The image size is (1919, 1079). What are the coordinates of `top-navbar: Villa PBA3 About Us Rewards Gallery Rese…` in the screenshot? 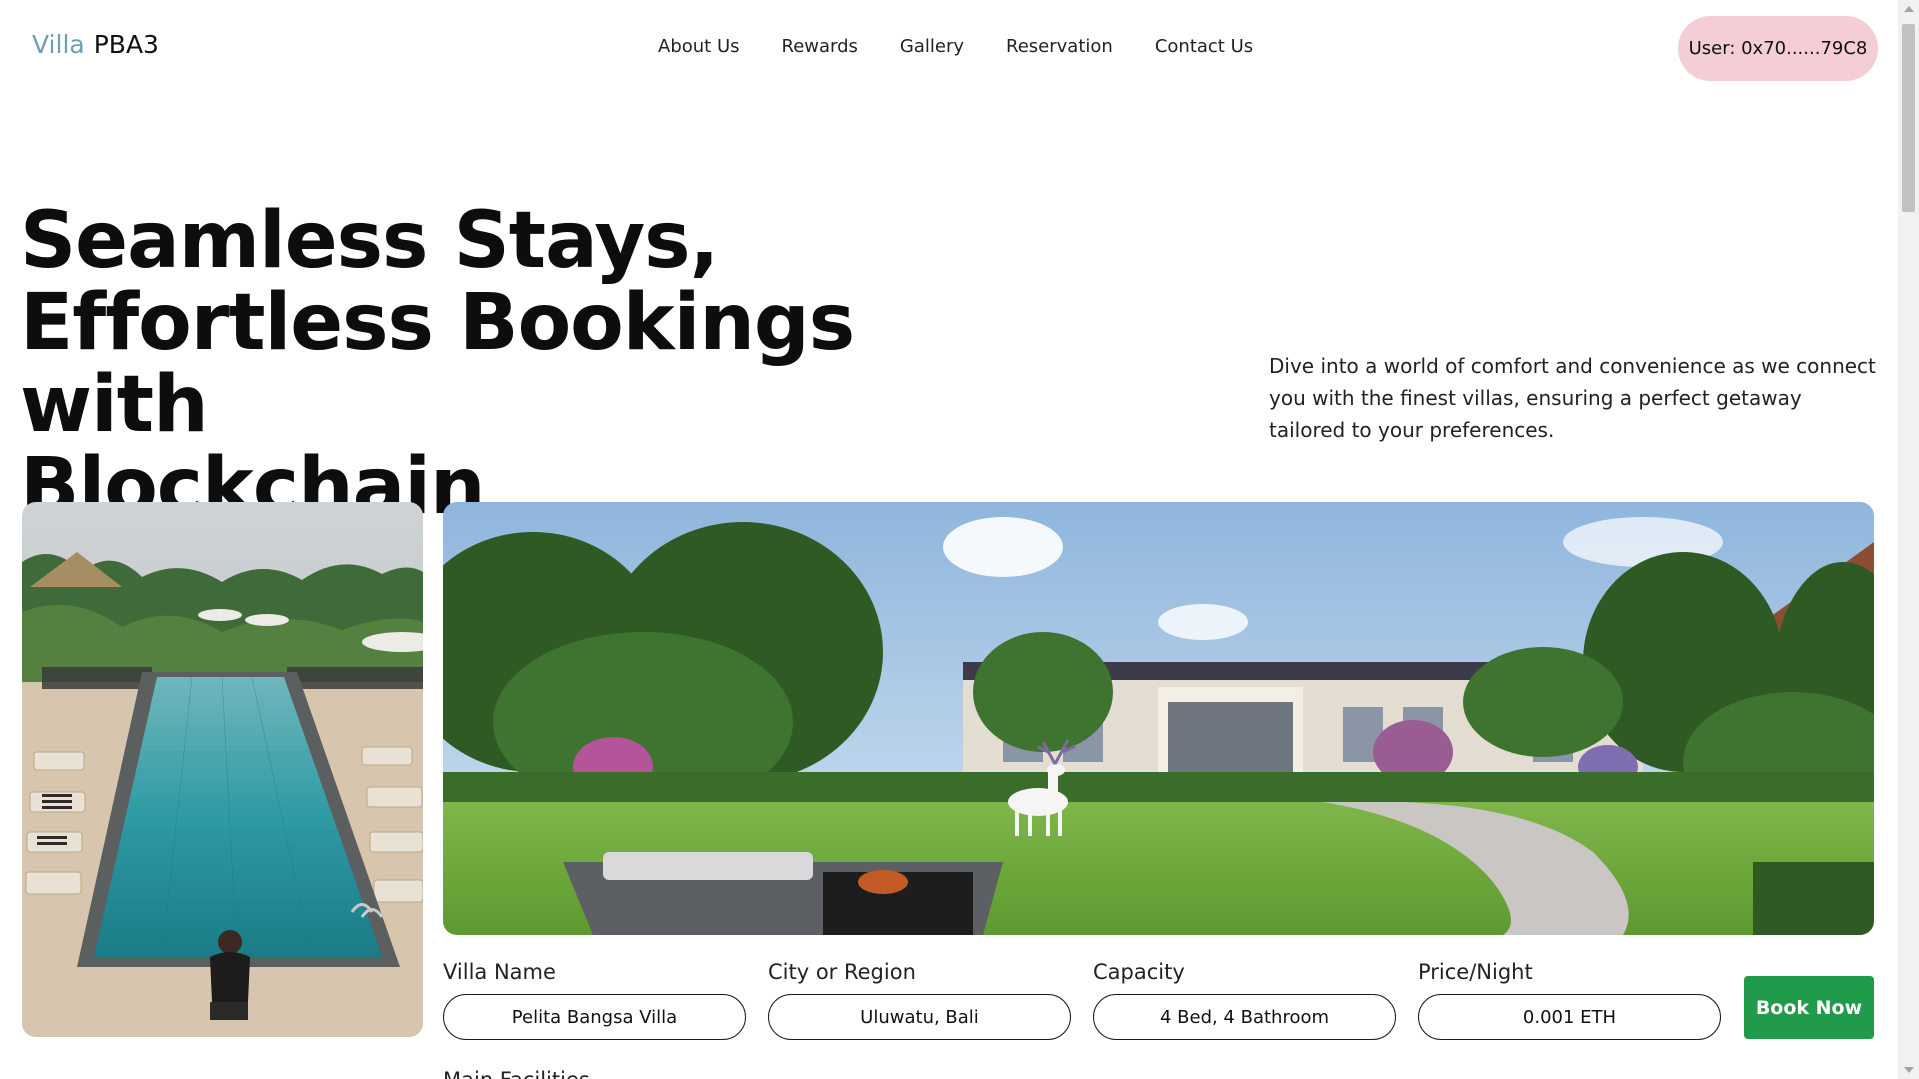 It's located at (949, 47).